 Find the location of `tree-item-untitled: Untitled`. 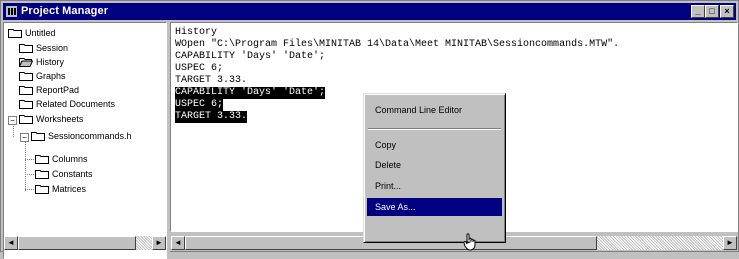

tree-item-untitled: Untitled is located at coordinates (32, 33).